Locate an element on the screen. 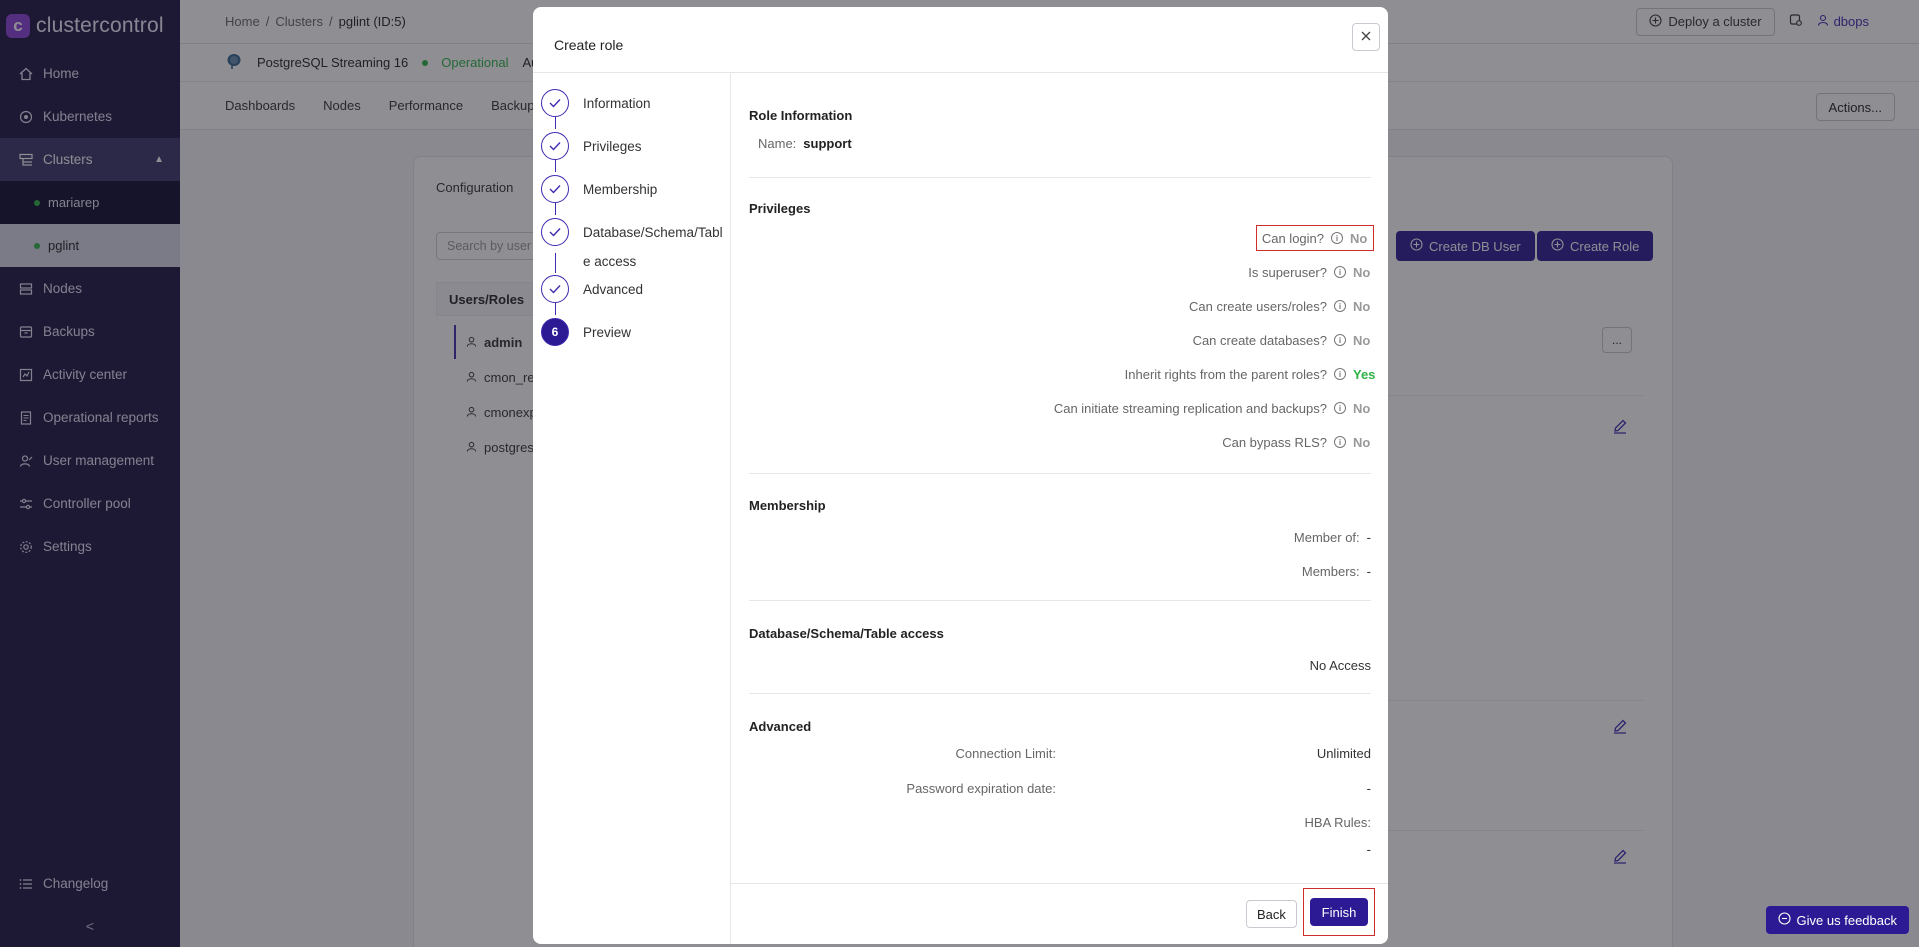  step-label: Advanced is located at coordinates (613, 289).